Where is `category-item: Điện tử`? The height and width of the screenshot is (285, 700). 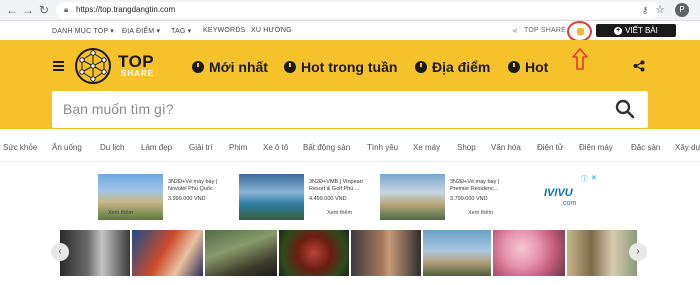 category-item: Điện tử is located at coordinates (550, 147).